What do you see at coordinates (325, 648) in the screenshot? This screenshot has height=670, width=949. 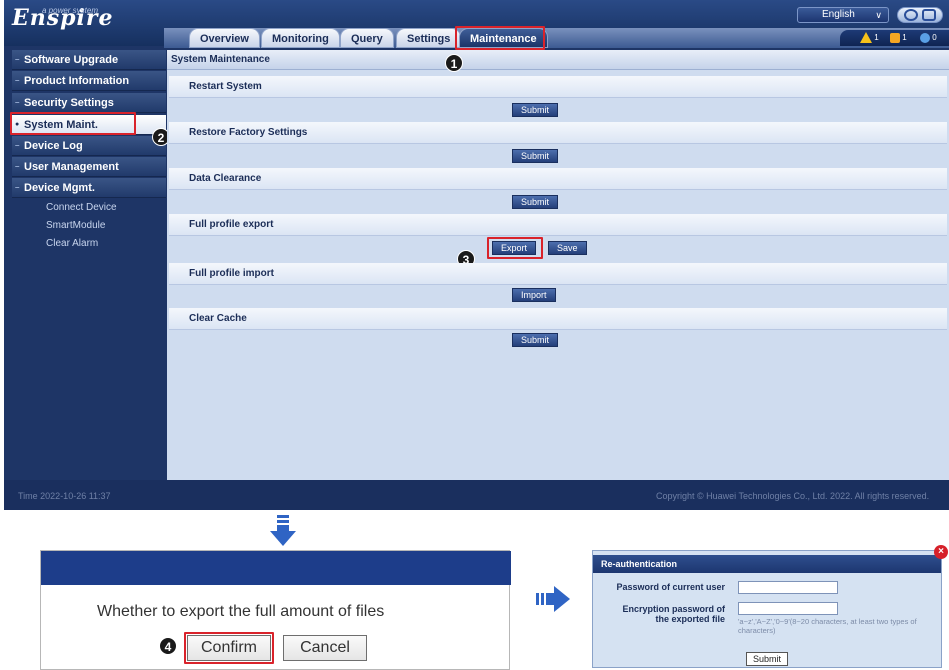 I see `cancel-button: Cancel` at bounding box center [325, 648].